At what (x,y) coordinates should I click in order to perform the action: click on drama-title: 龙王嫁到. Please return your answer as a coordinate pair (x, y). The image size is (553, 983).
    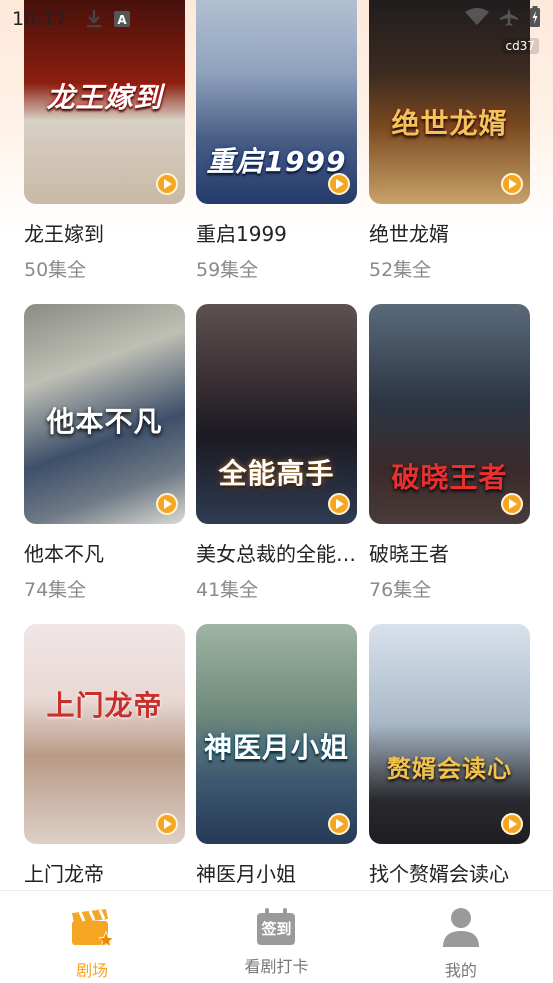
    Looking at the image, I should click on (64, 234).